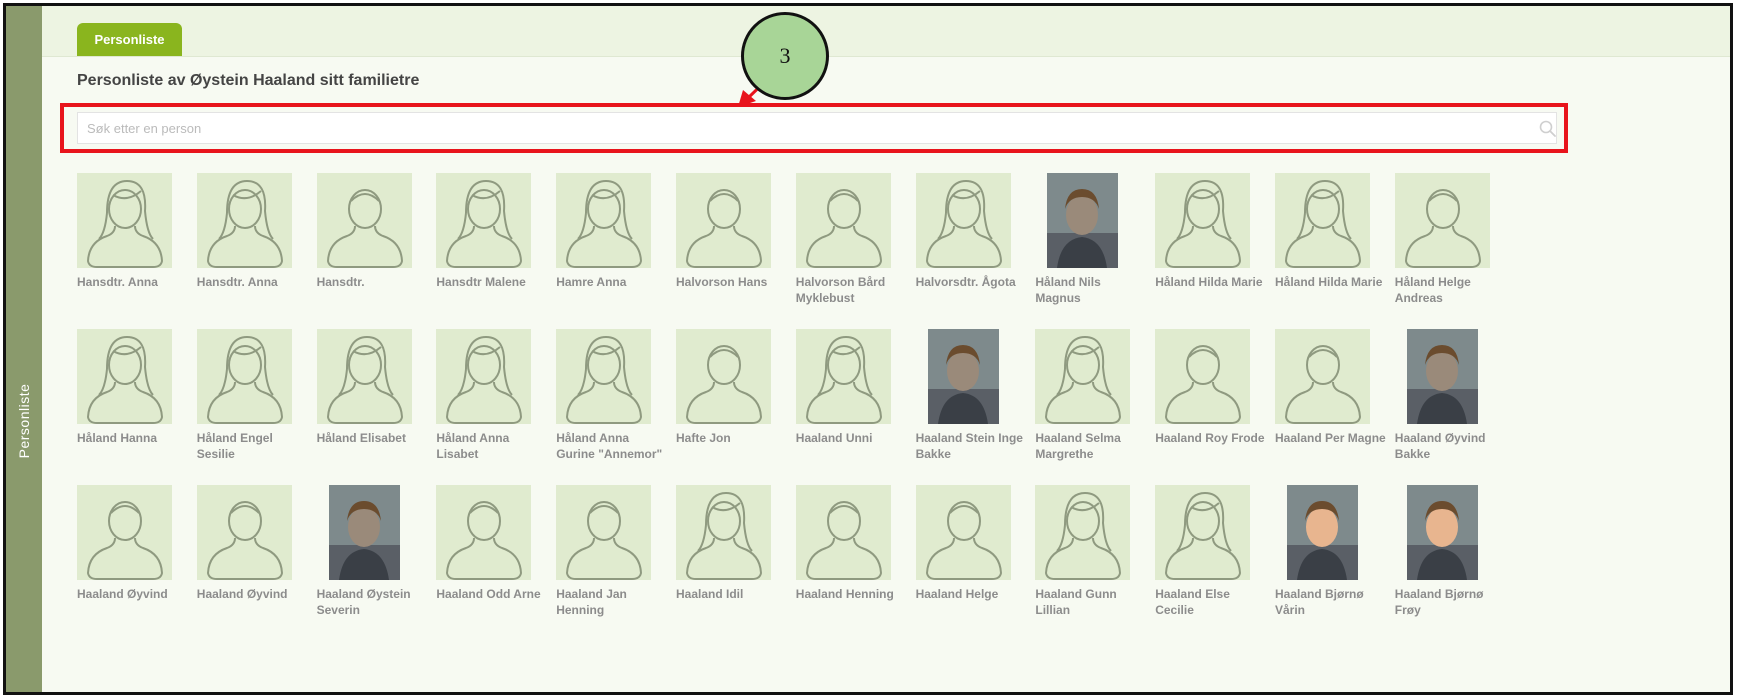 This screenshot has height=700, width=1740. Describe the element at coordinates (1211, 438) in the screenshot. I see `person-name: Haaland Roy Frode` at that location.